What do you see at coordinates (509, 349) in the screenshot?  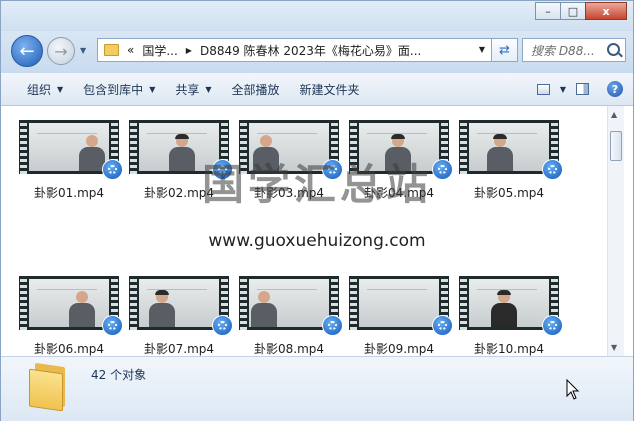 I see `file-name: 卦影10.mp4` at bounding box center [509, 349].